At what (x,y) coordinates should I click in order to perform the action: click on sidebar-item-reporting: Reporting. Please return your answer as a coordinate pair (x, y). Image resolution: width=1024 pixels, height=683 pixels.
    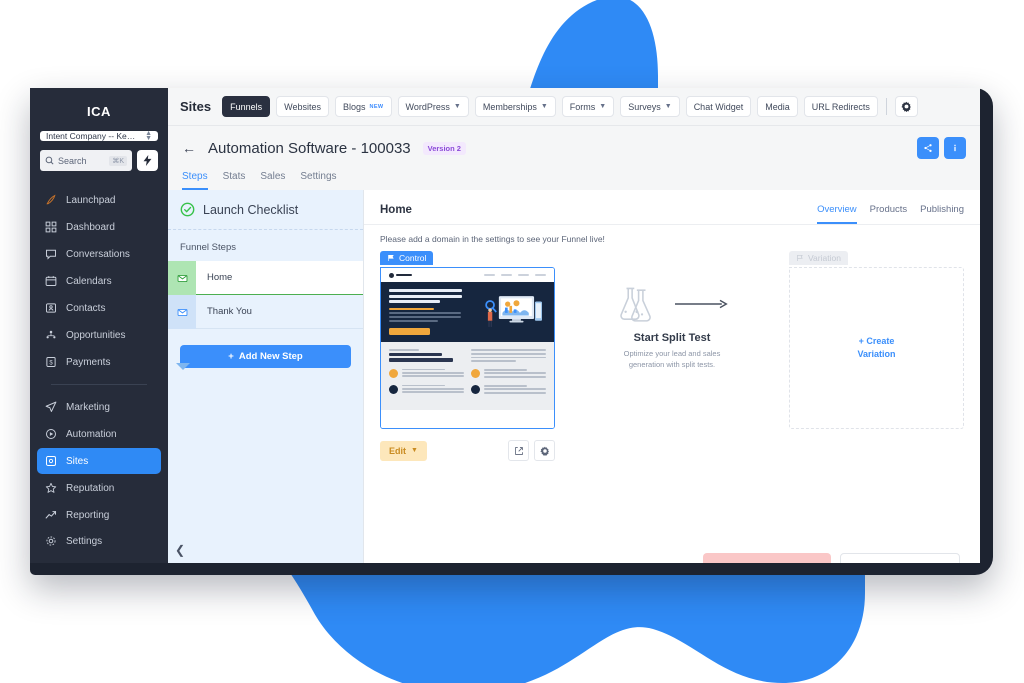
    Looking at the image, I should click on (99, 515).